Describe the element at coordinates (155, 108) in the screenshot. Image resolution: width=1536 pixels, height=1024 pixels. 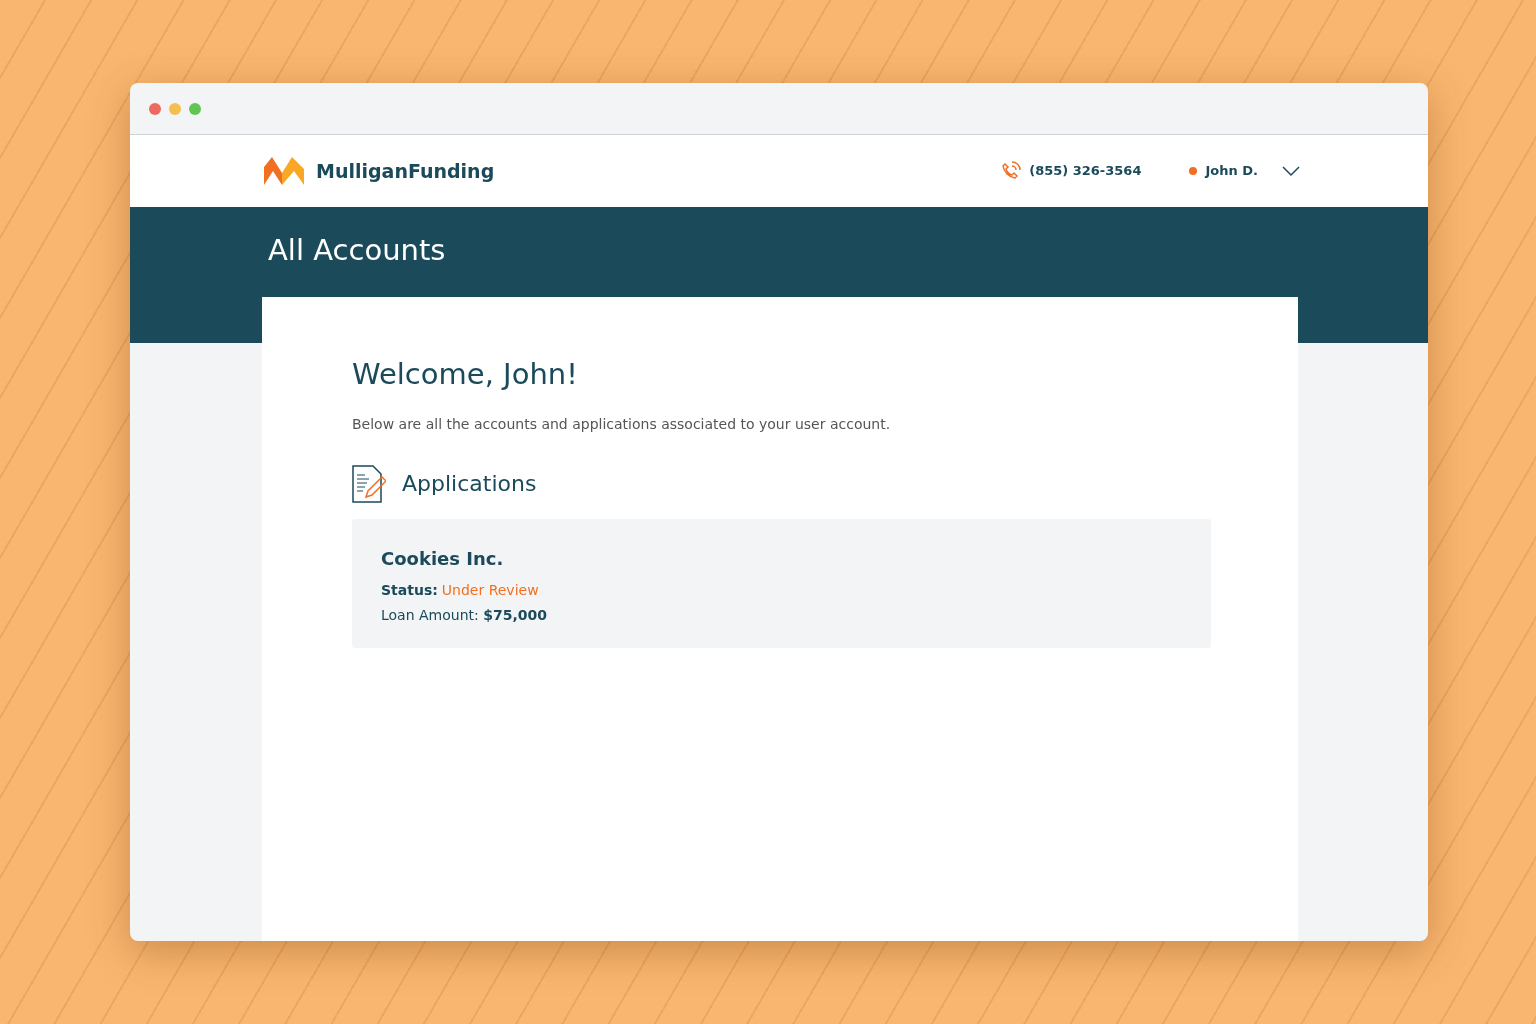
I see `close-dot` at that location.